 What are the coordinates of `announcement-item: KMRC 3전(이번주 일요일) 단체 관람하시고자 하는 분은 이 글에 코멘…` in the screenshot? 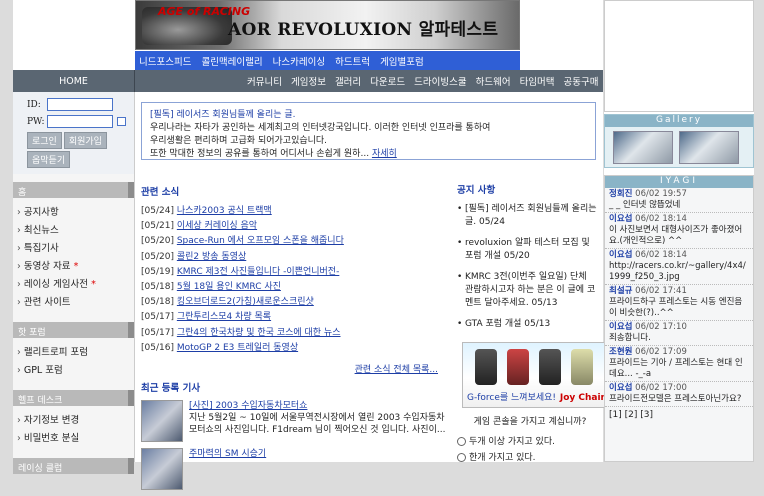 It's located at (527, 290).